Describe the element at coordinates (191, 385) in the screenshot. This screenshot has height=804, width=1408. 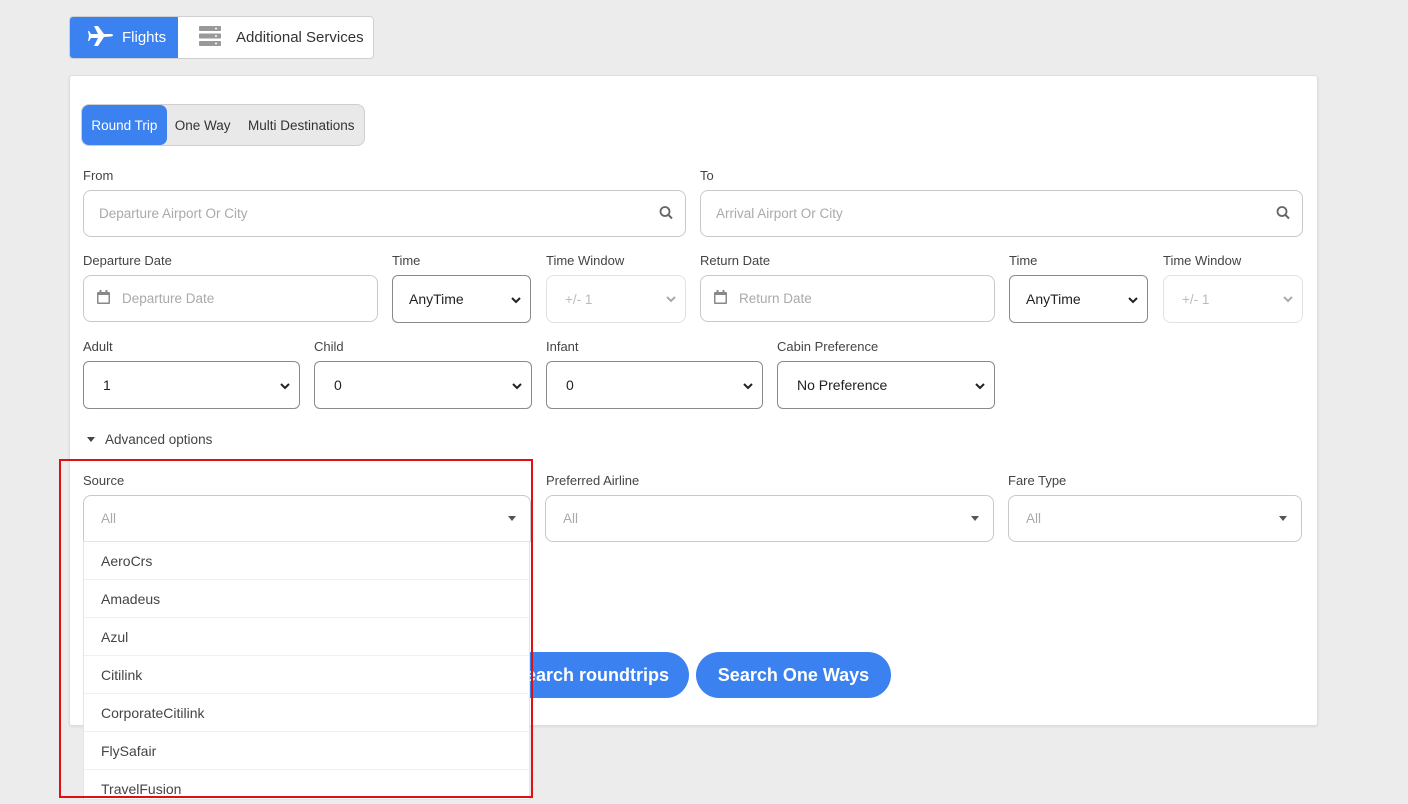
I see `adult-select: 1` at that location.